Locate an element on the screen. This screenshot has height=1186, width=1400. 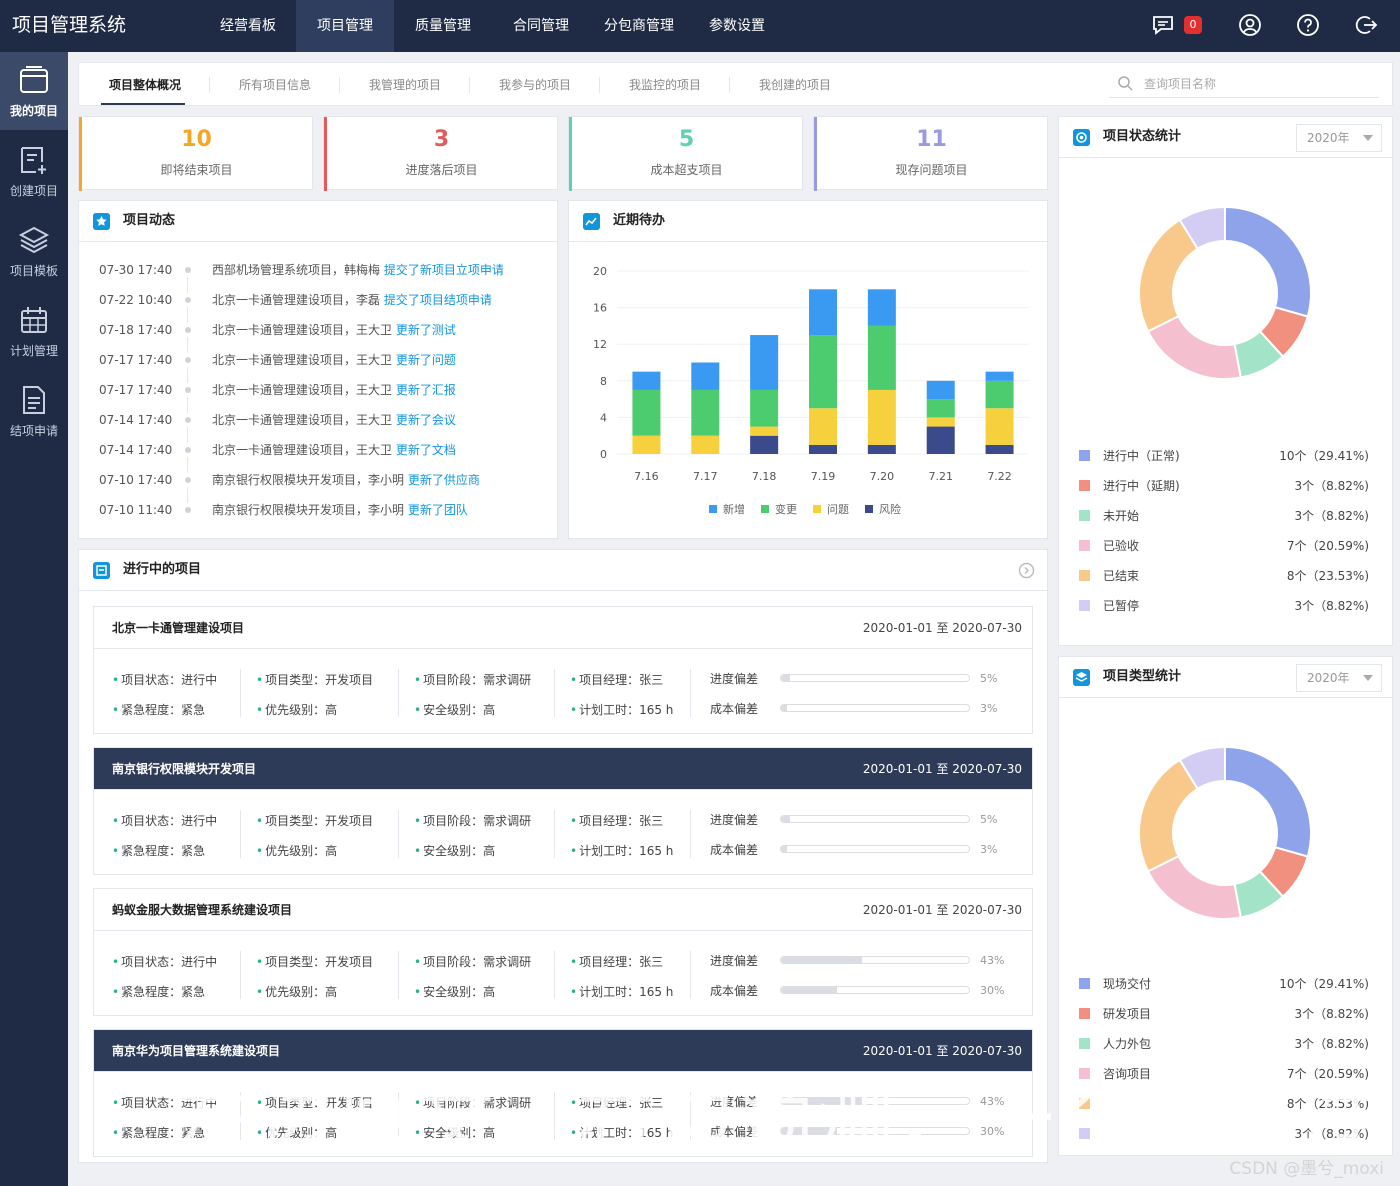
nav-operations-dashboard: 经营看板 is located at coordinates (248, 26).